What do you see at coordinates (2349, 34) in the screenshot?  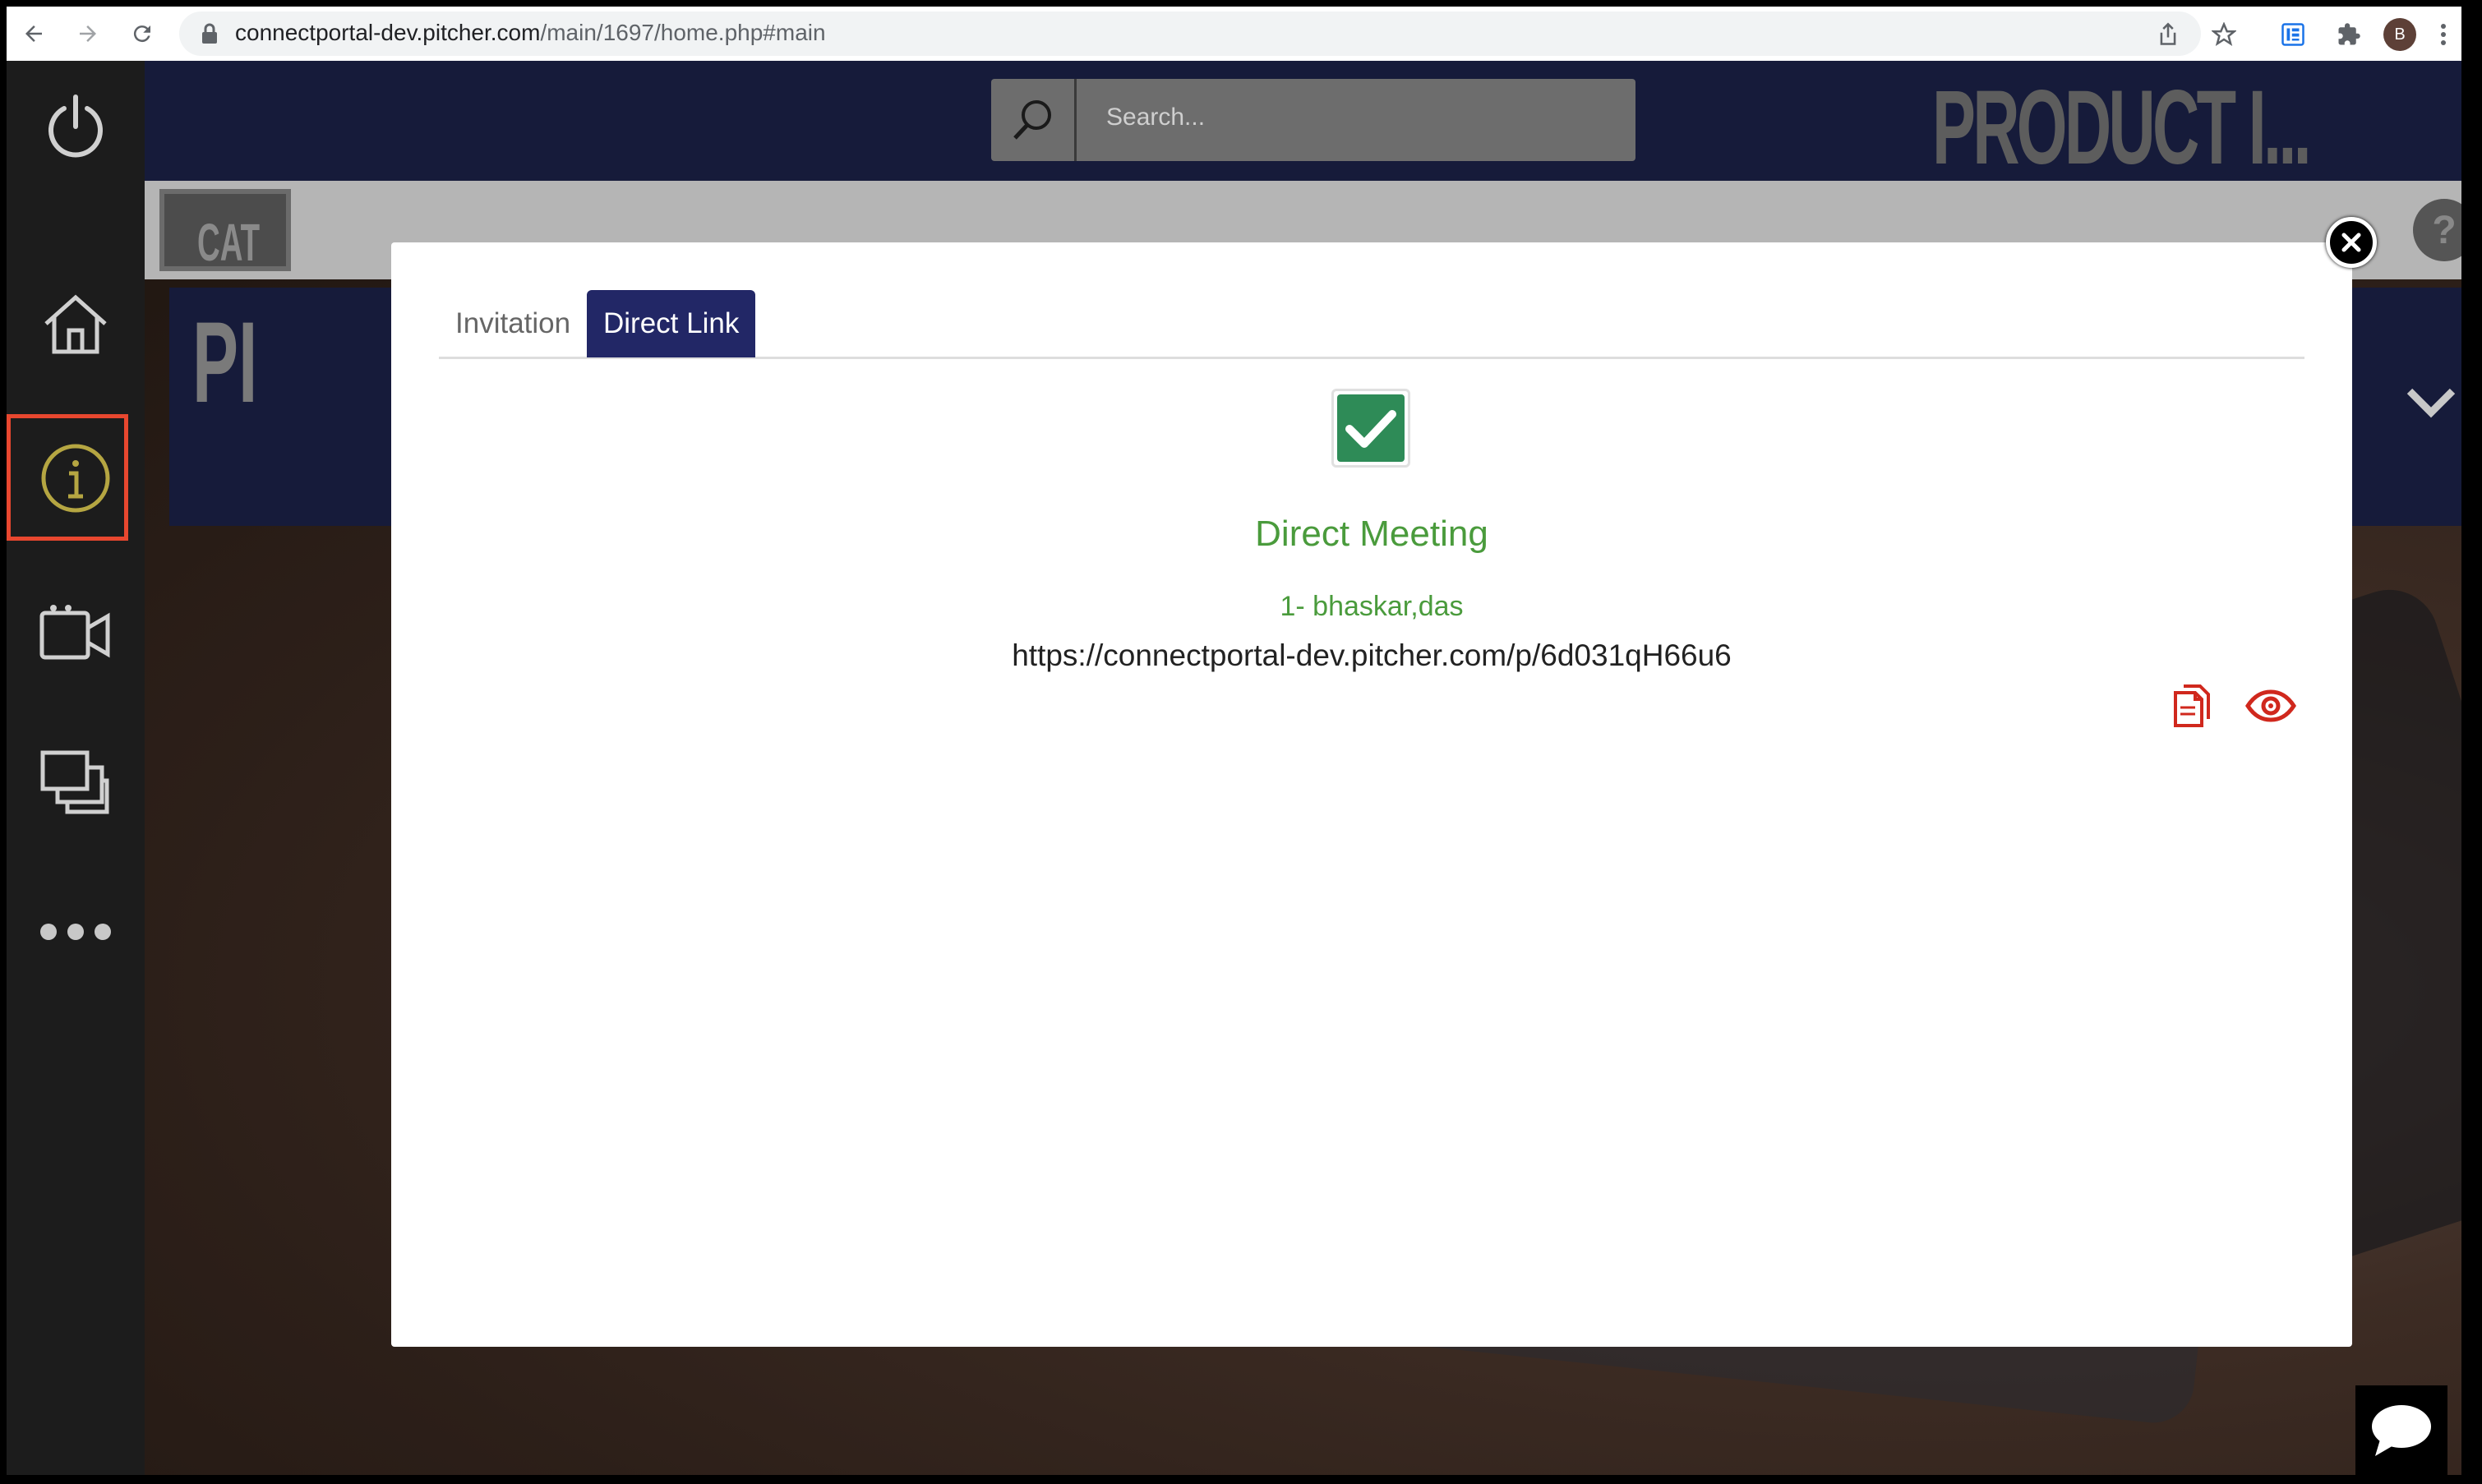 I see `extensions-puzzle-icon` at bounding box center [2349, 34].